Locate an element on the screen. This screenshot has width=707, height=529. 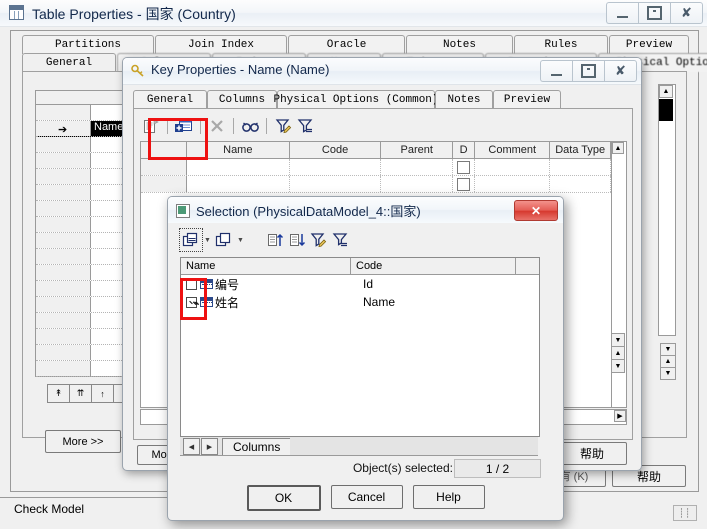
grid-header-code: Code is located at coordinates (336, 150).